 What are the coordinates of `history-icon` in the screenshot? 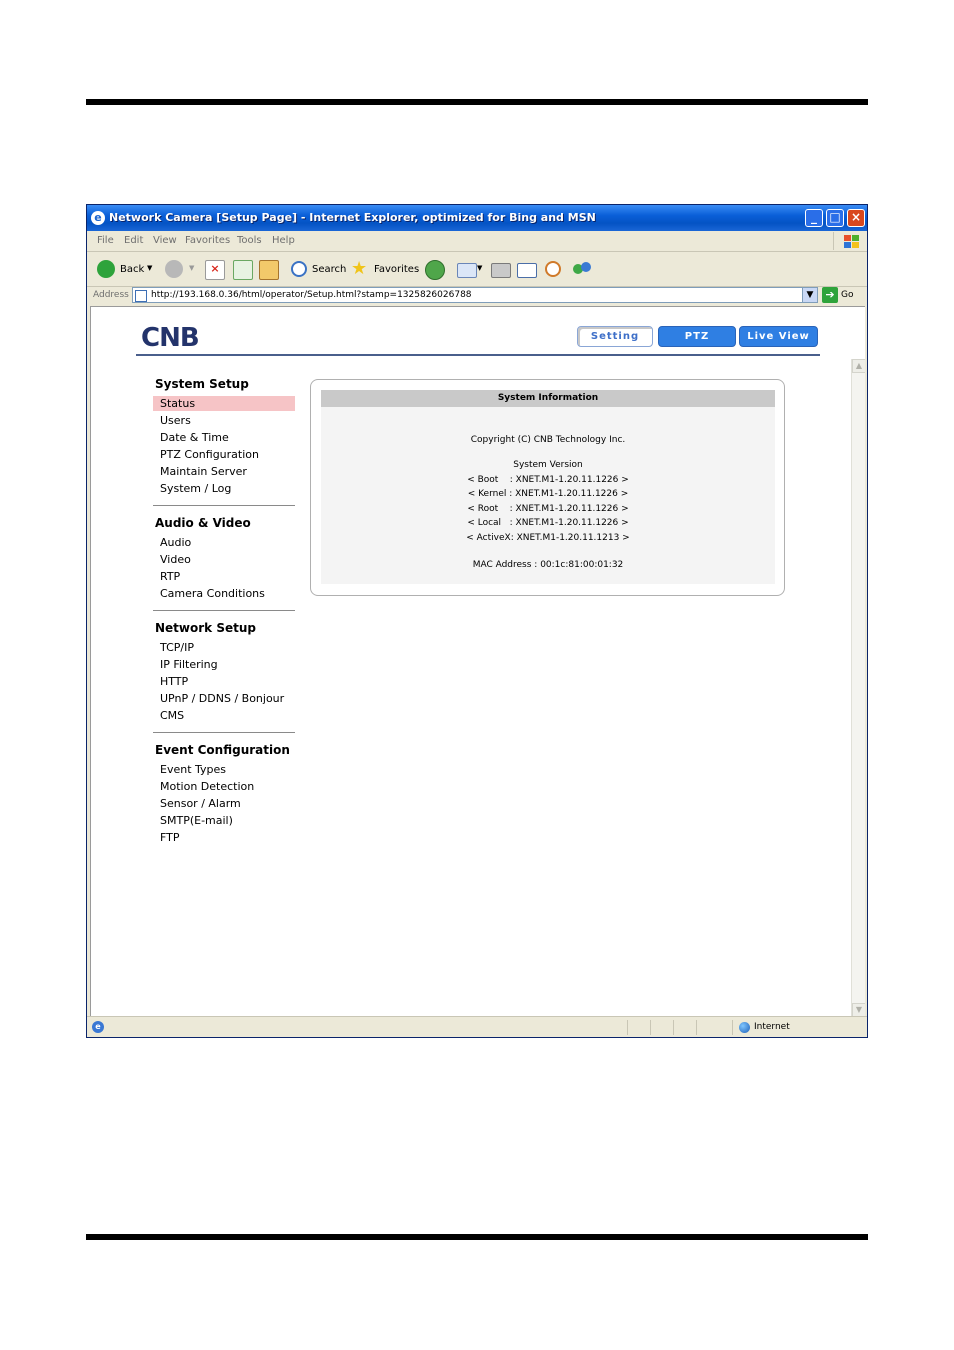 It's located at (435, 270).